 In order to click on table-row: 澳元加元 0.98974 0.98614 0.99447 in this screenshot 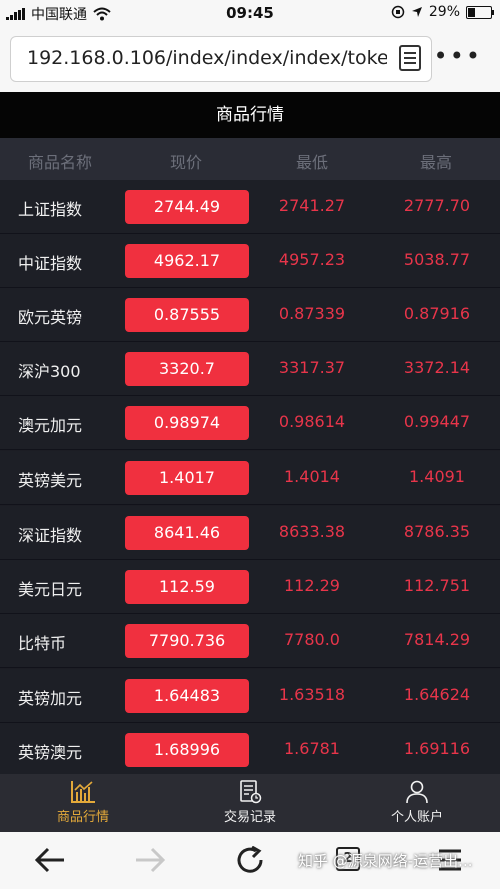, I will do `click(250, 423)`.